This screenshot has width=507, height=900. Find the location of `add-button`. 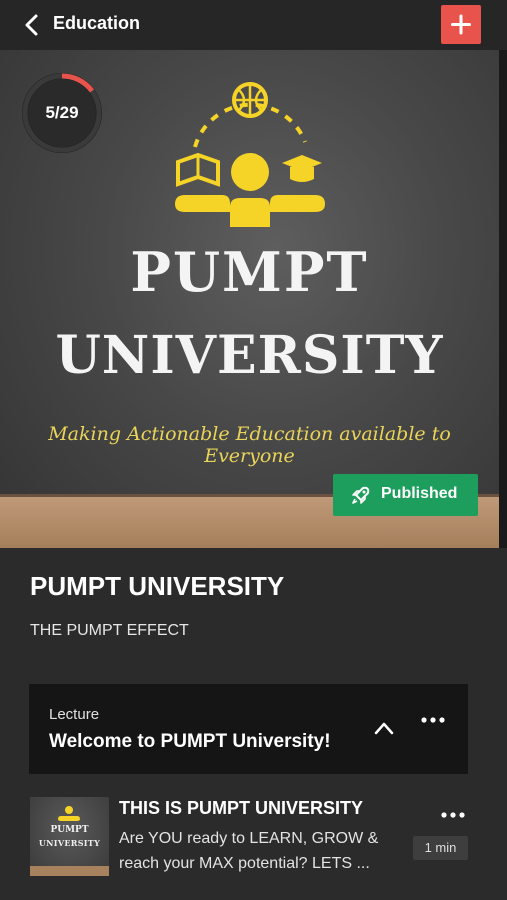

add-button is located at coordinates (461, 24).